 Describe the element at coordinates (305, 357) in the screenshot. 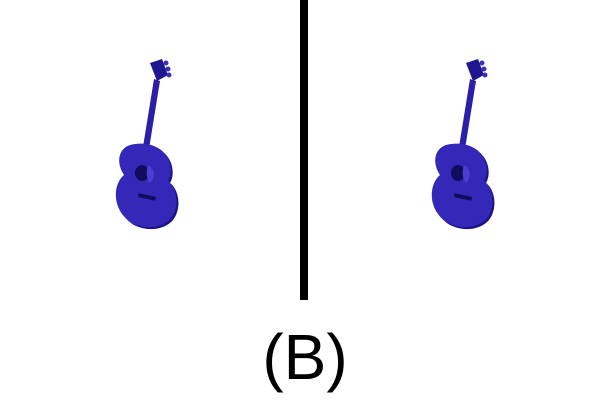

I see `caption-label: (B)` at that location.